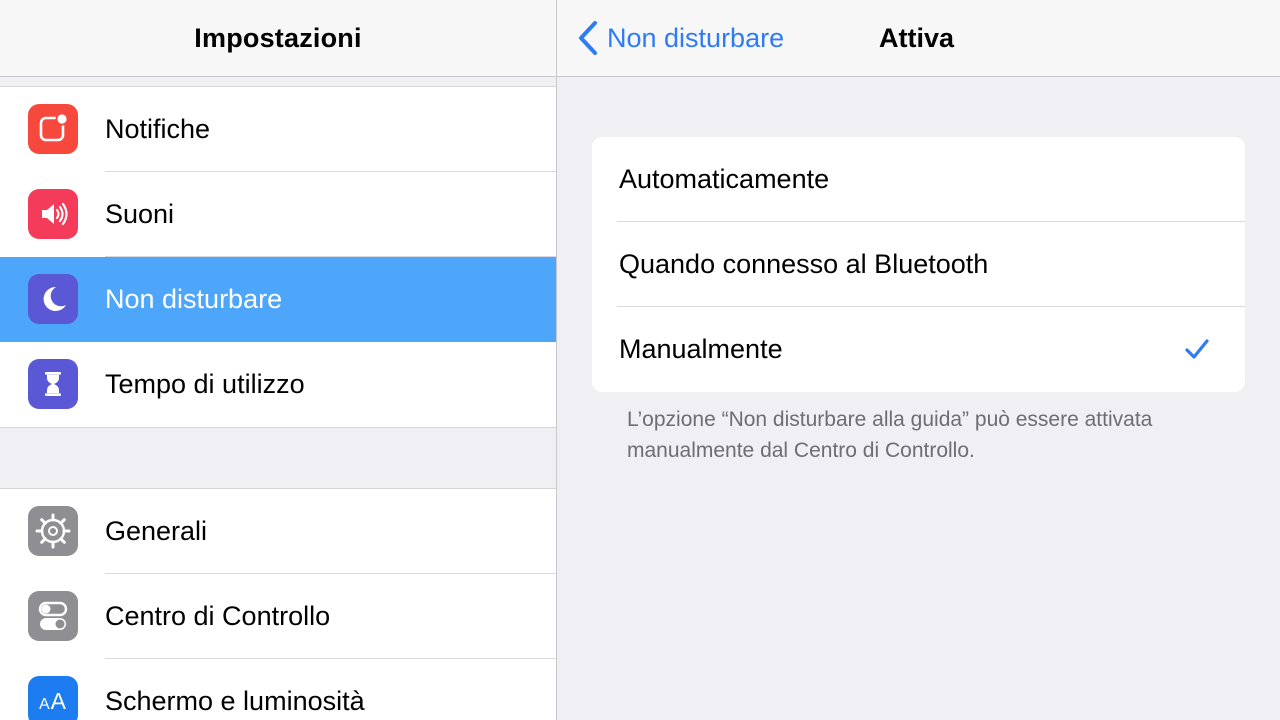 This screenshot has height=720, width=1280. I want to click on sidebar-item-centro-di-controllo: Centro di Controllo, so click(278, 616).